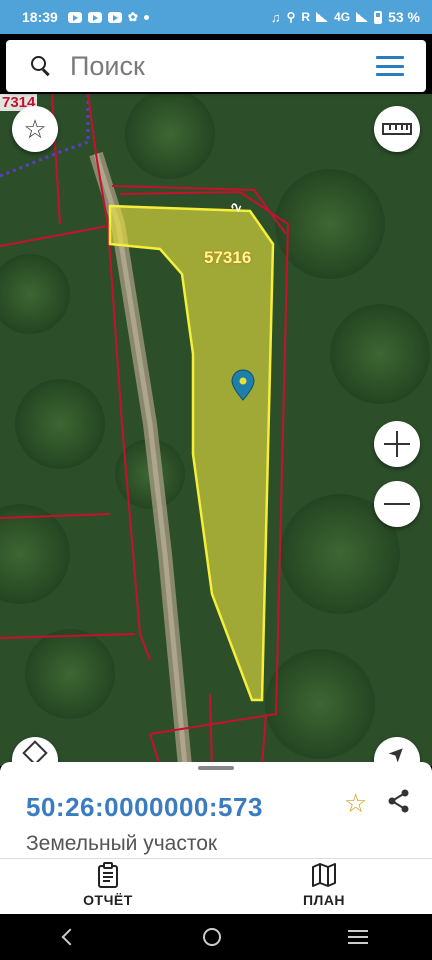 The height and width of the screenshot is (960, 432). Describe the element at coordinates (324, 875) in the screenshot. I see `map-icon` at that location.